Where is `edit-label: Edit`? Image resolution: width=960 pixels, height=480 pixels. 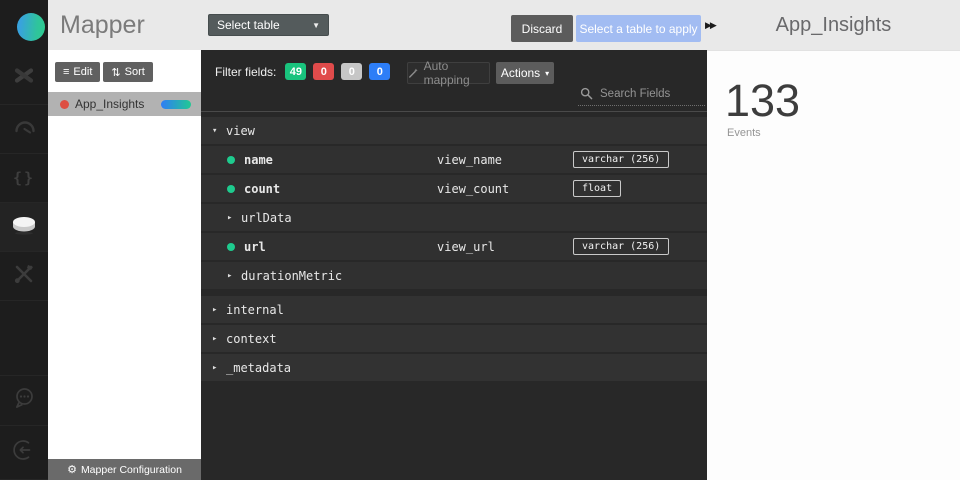 edit-label: Edit is located at coordinates (83, 72).